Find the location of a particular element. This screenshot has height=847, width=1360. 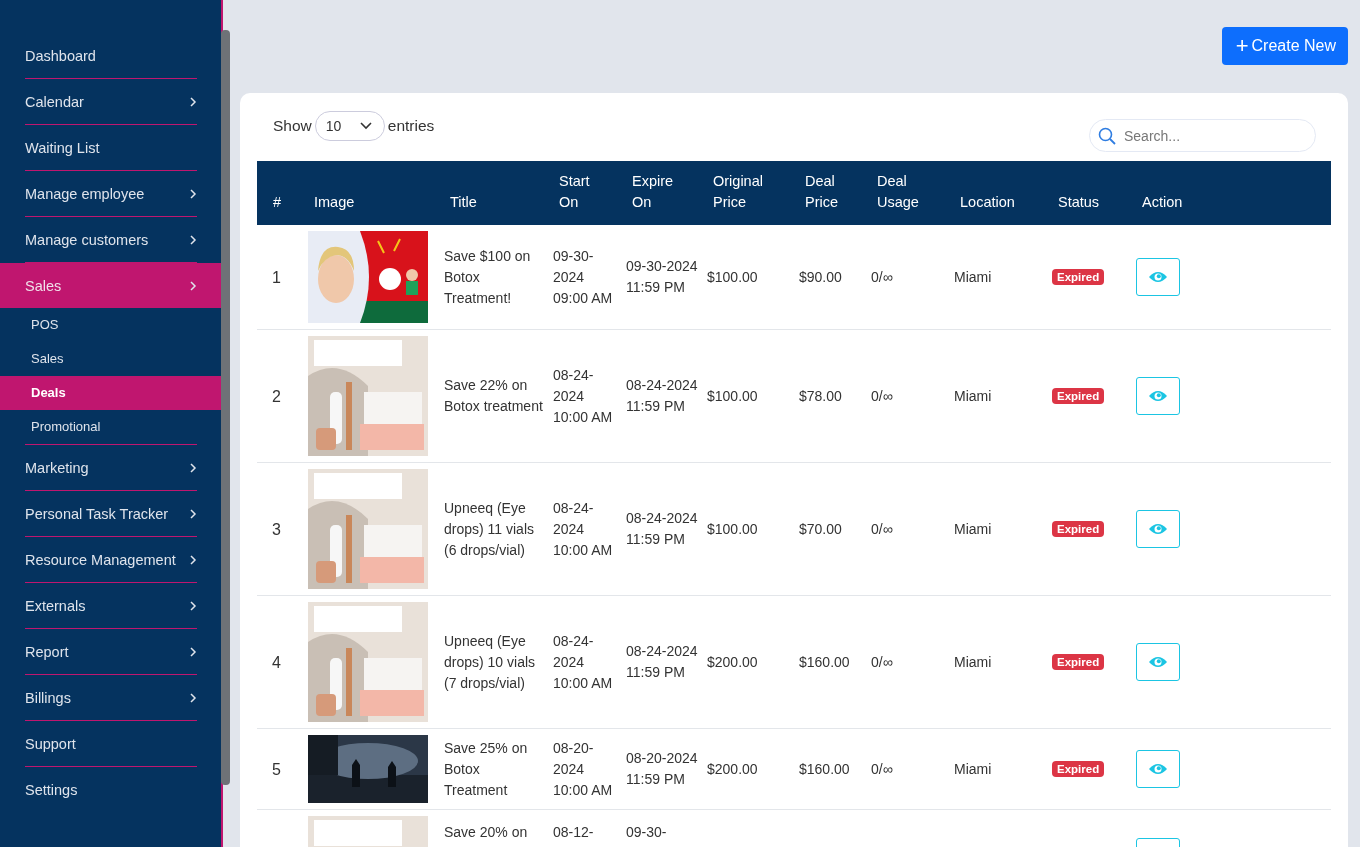

deal-price: $90.00 is located at coordinates (820, 276).